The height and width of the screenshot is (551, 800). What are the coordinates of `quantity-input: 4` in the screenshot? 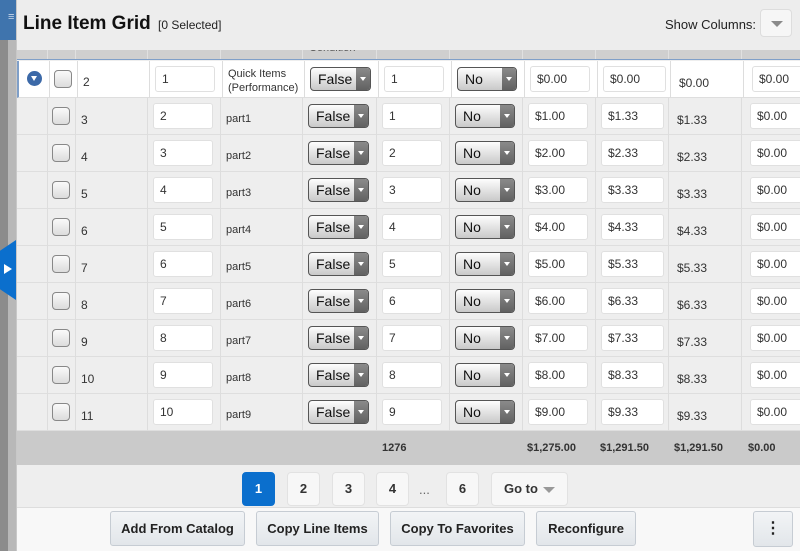 It's located at (183, 190).